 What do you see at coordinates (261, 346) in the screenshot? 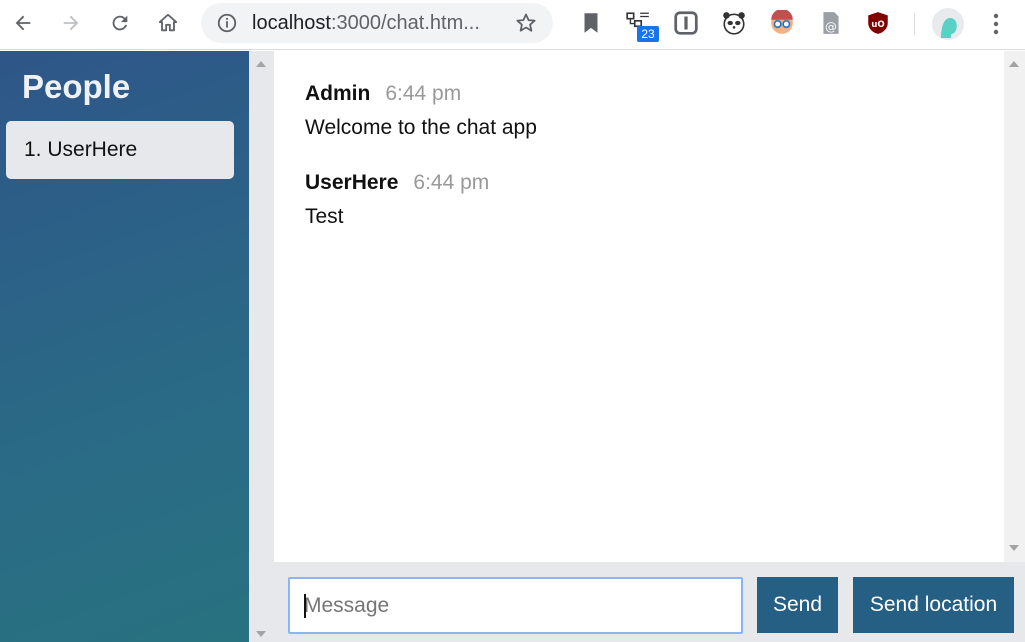
I see `sidebar-scrollbar` at bounding box center [261, 346].